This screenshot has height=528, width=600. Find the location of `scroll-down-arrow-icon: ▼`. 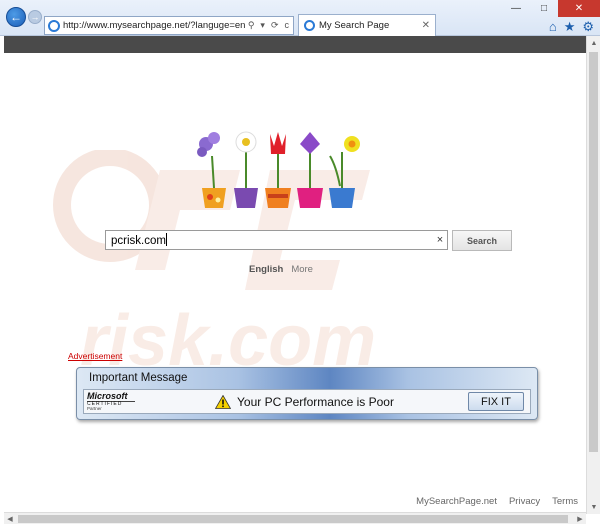

scroll-down-arrow-icon: ▼ is located at coordinates (593, 507).